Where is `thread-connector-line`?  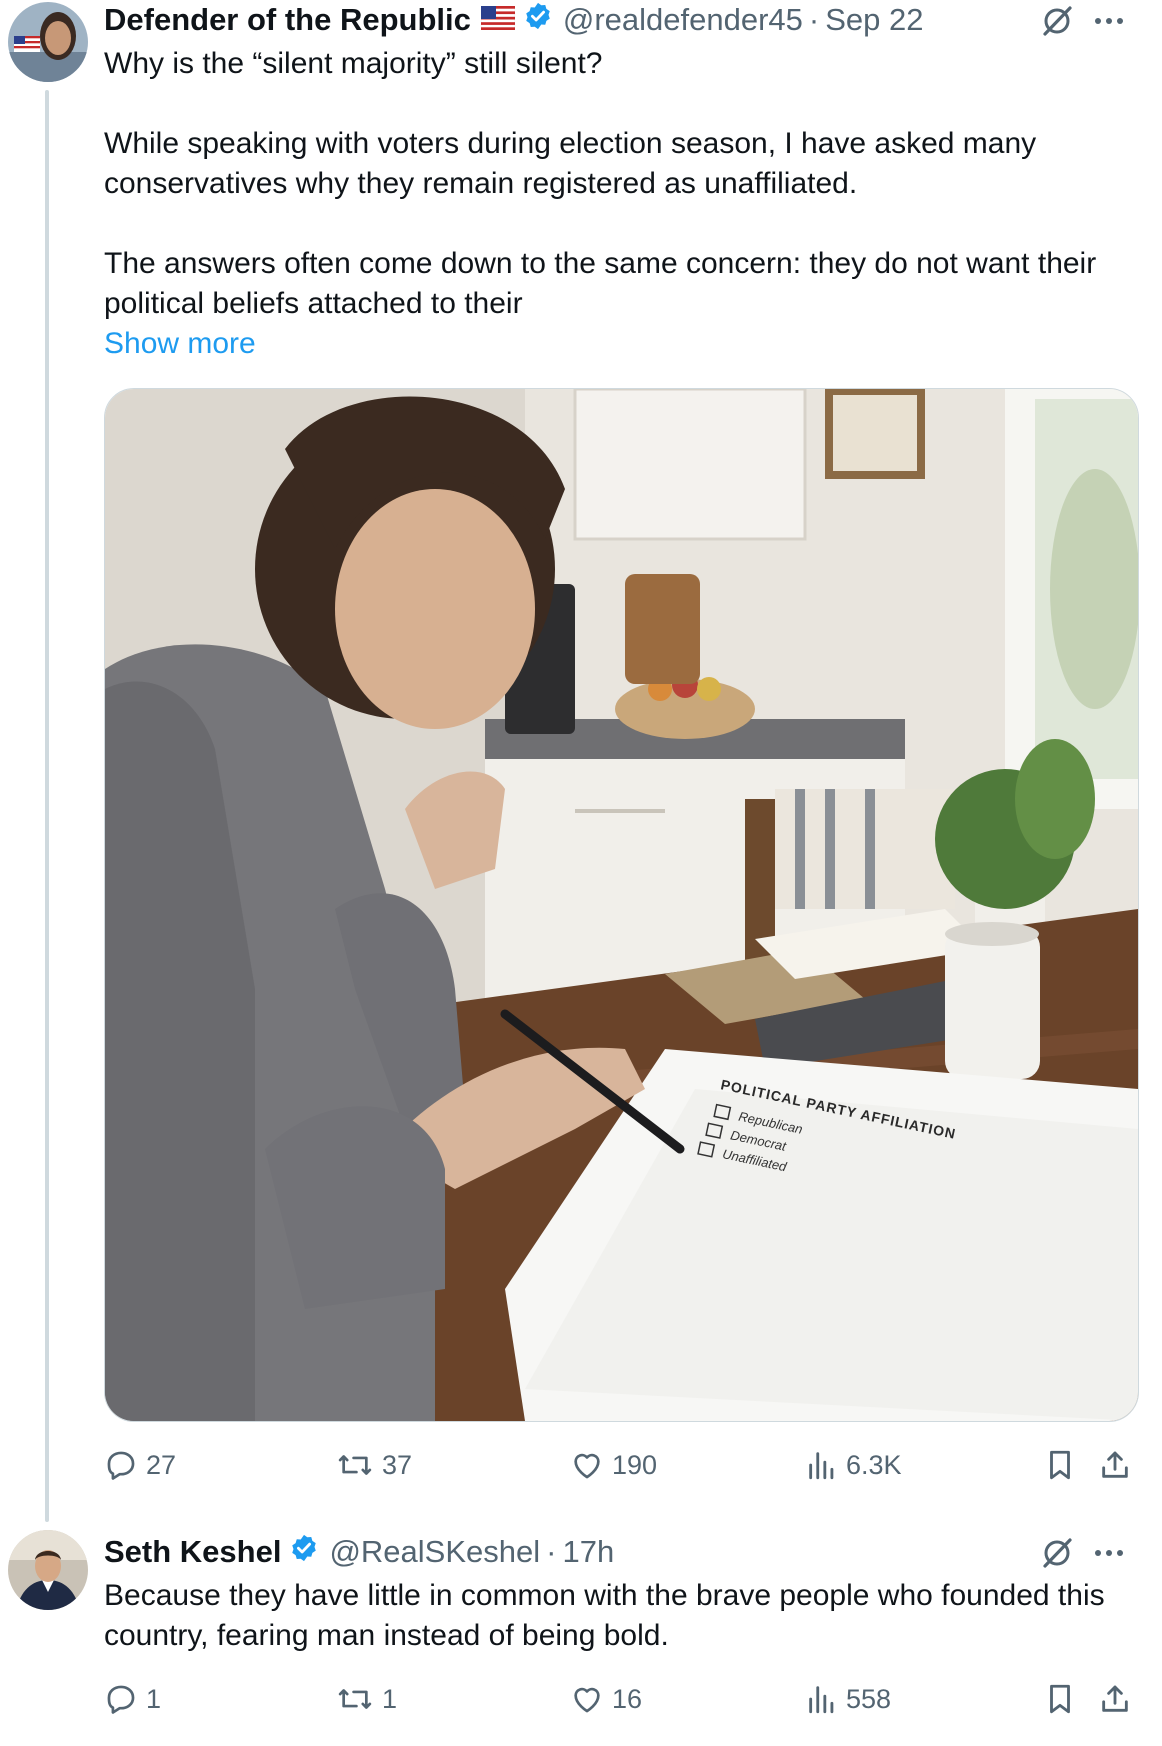 thread-connector-line is located at coordinates (47, 806).